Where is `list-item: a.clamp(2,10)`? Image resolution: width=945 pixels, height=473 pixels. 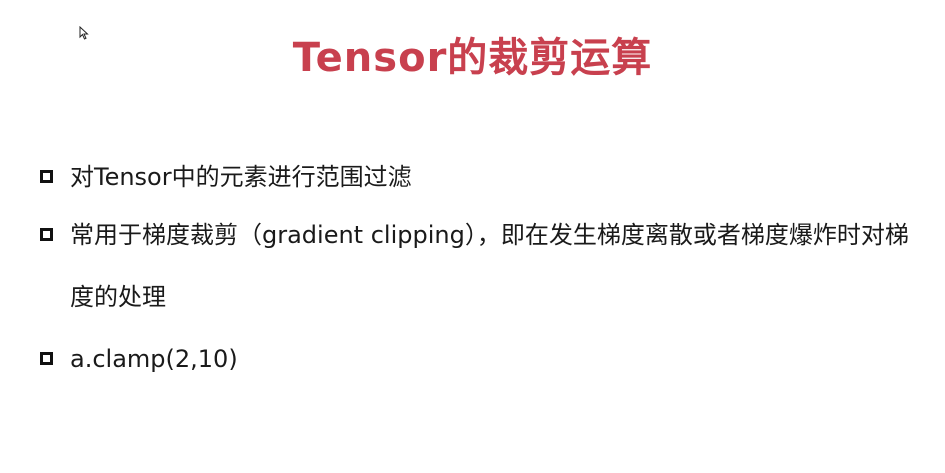
list-item: a.clamp(2,10) is located at coordinates (480, 359).